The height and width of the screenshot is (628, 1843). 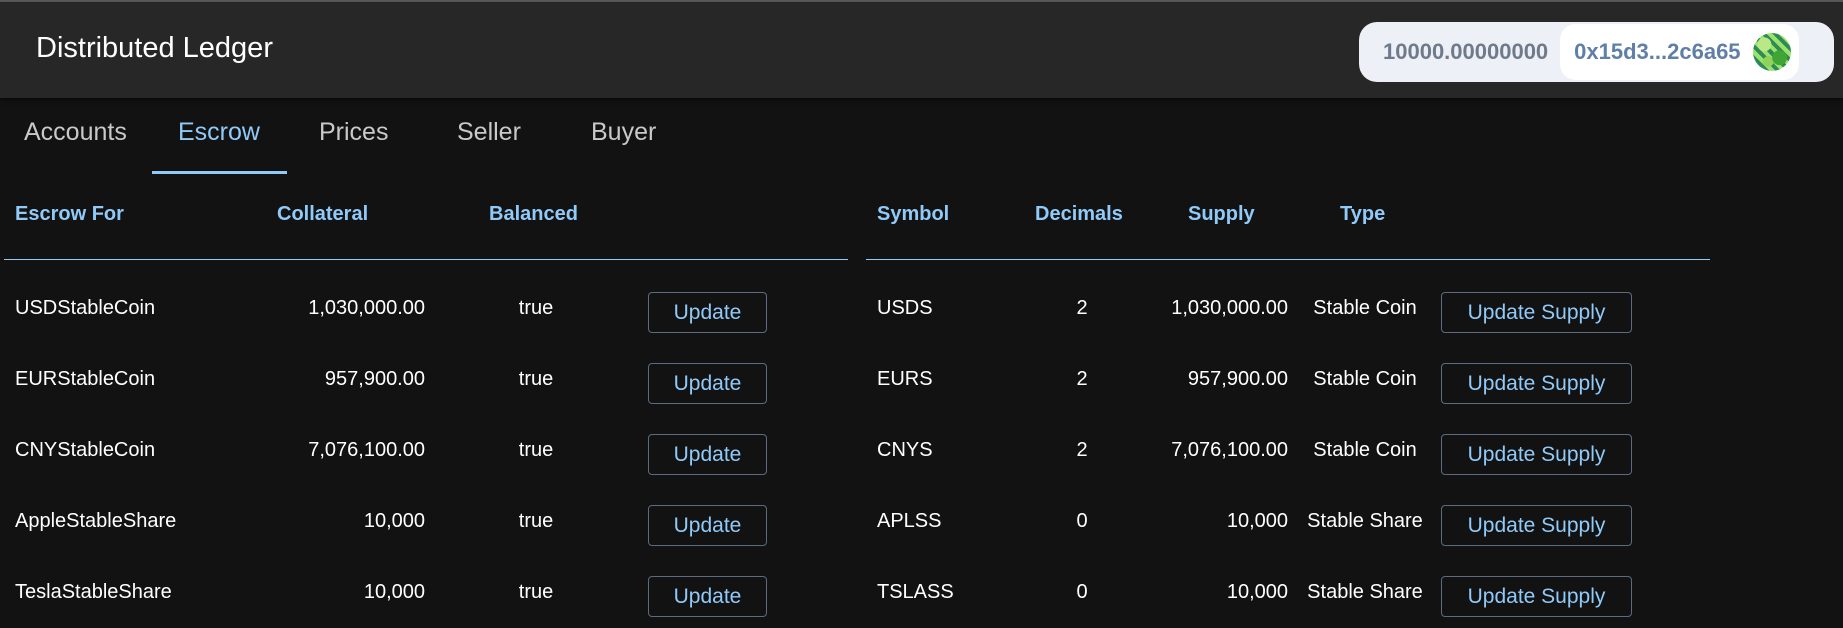 I want to click on tab-buyer: Buyer, so click(x=623, y=132).